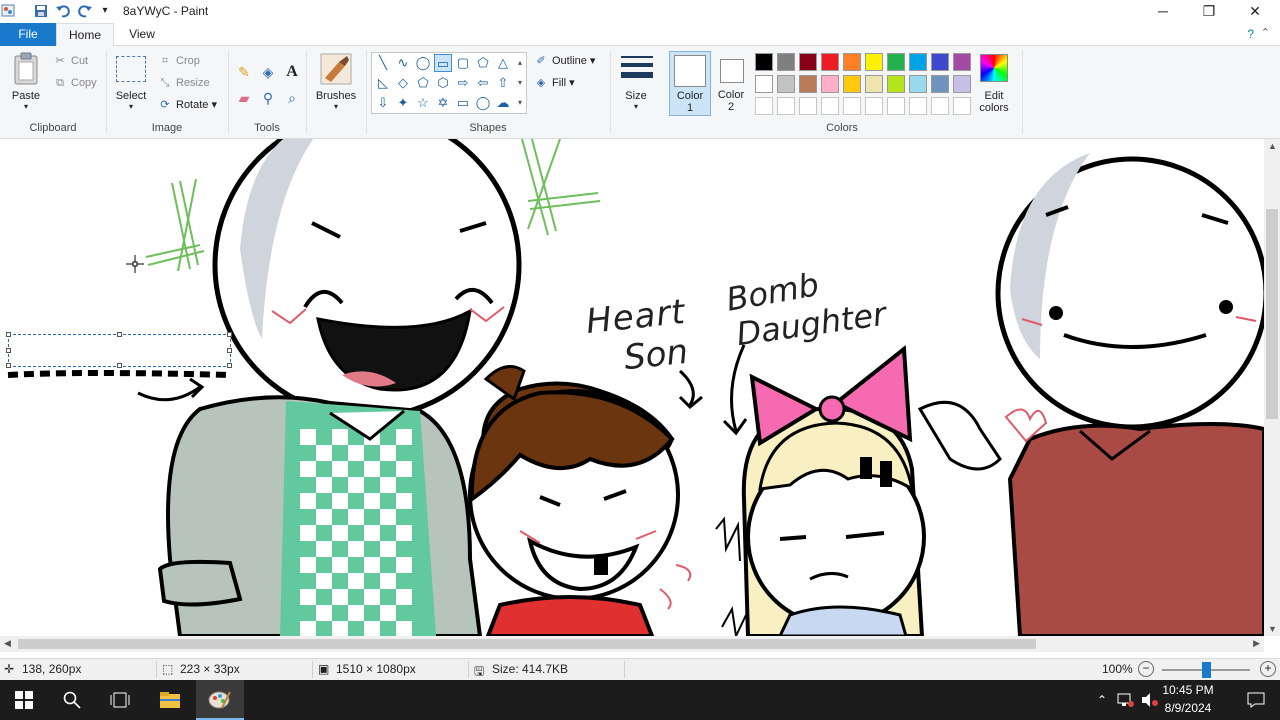 Image resolution: width=1280 pixels, height=720 pixels. What do you see at coordinates (503, 63) in the screenshot?
I see `triangle-shape-icon: △` at bounding box center [503, 63].